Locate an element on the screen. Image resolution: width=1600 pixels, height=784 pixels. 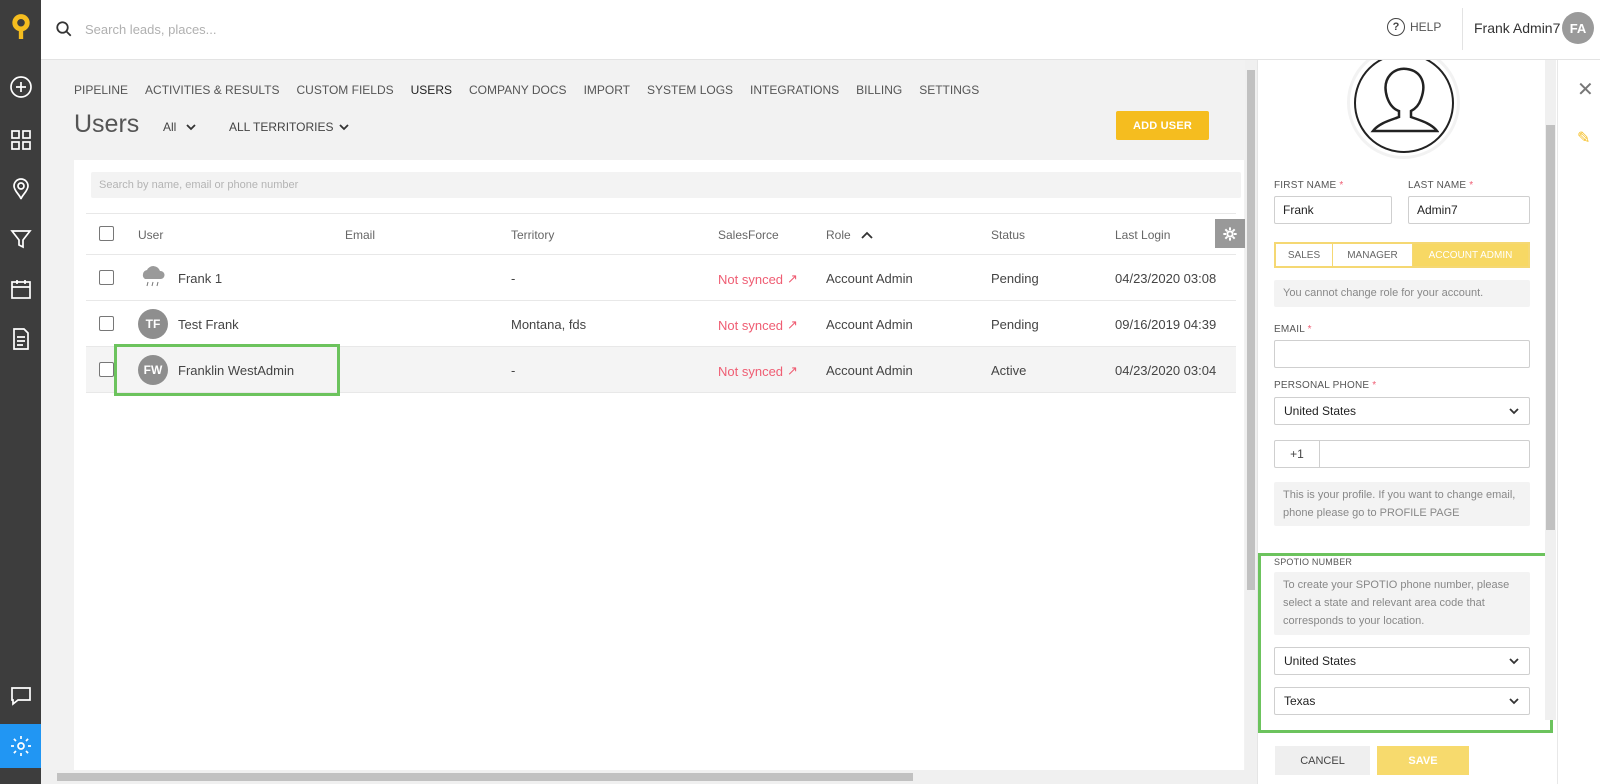
last-login-cell: 04/23/2020 03:04 is located at coordinates (1166, 370).